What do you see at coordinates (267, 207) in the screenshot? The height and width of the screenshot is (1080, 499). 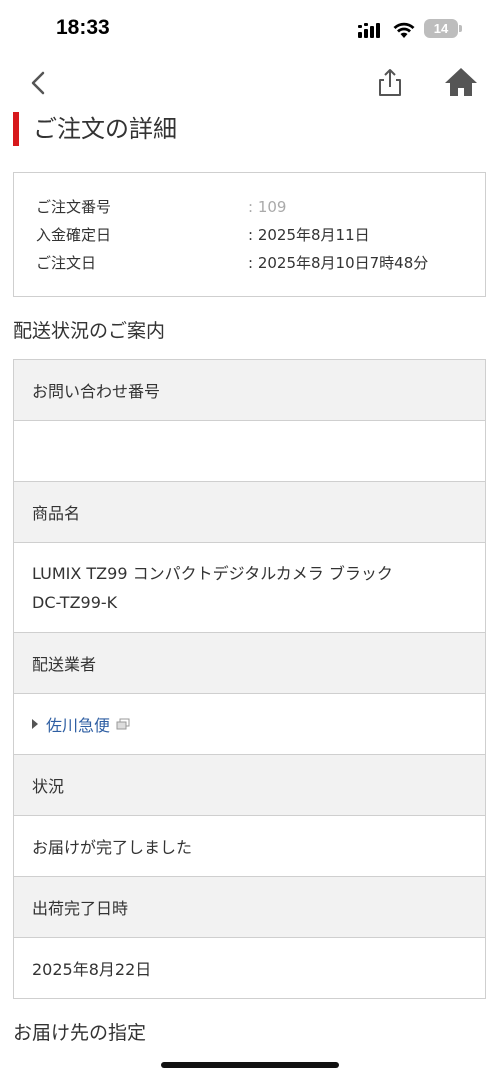 I see `order-number-value: : 109` at bounding box center [267, 207].